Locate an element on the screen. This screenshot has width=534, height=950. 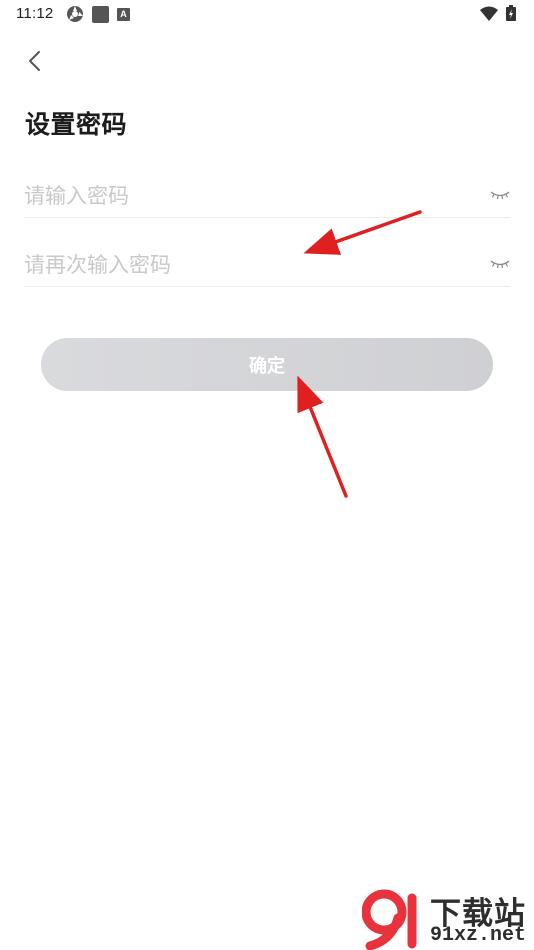
battery-icon is located at coordinates (511, 13).